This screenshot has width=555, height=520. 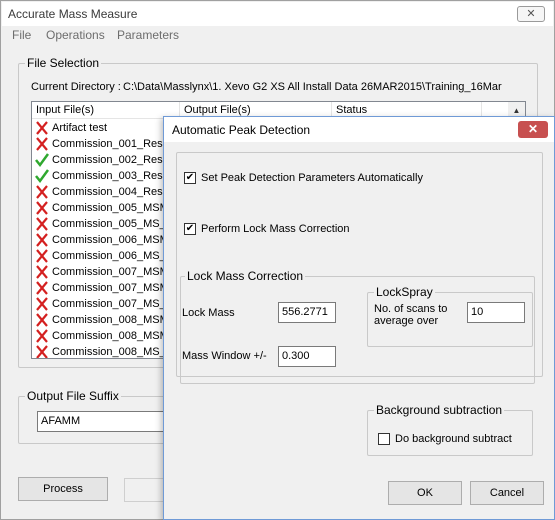 I want to click on list-item: Artifact test, so click(x=102, y=128).